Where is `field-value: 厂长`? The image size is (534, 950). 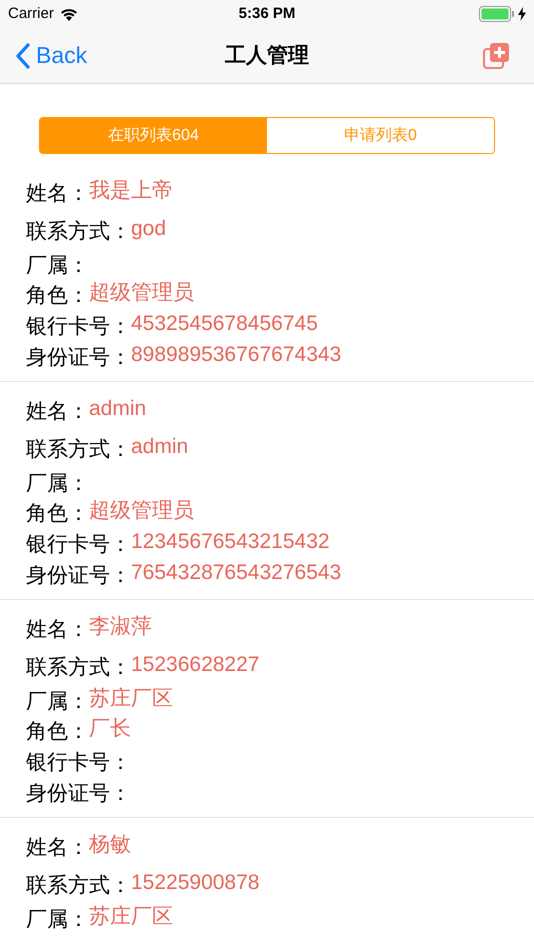
field-value: 厂长 is located at coordinates (110, 728).